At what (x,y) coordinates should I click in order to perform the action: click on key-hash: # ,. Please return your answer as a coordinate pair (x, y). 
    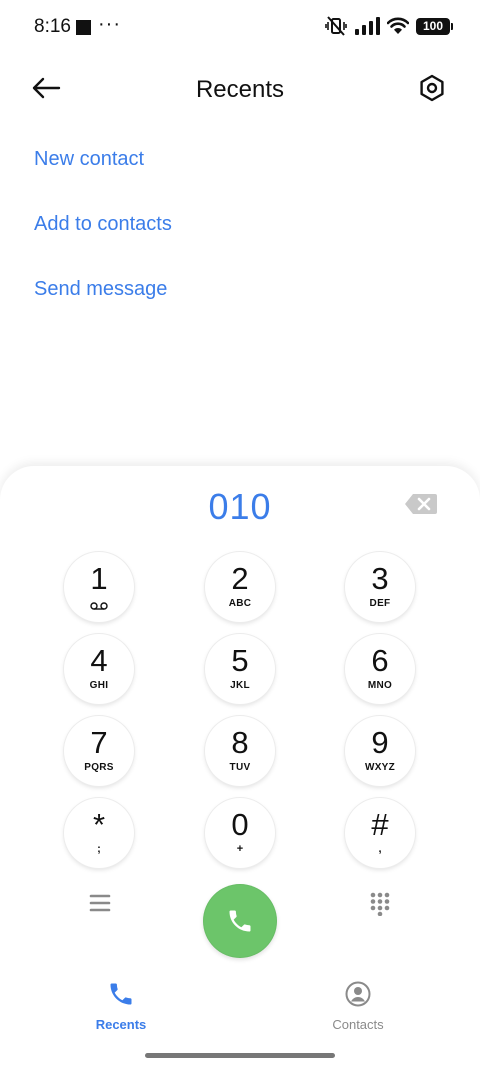
    Looking at the image, I should click on (380, 833).